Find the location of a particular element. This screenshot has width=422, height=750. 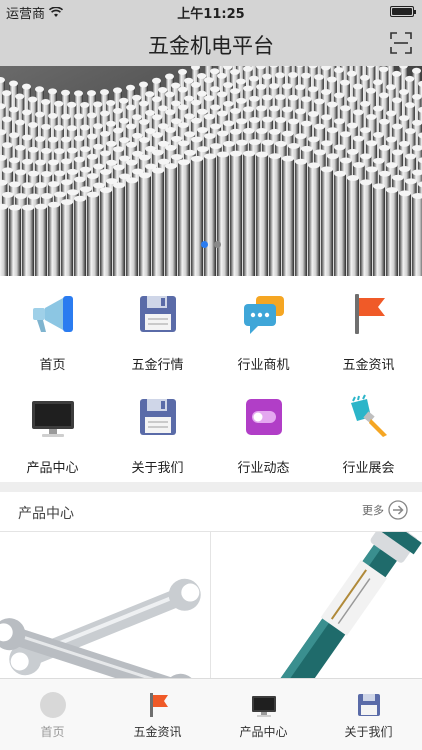

page-title: 五金机电平台 is located at coordinates (211, 46).